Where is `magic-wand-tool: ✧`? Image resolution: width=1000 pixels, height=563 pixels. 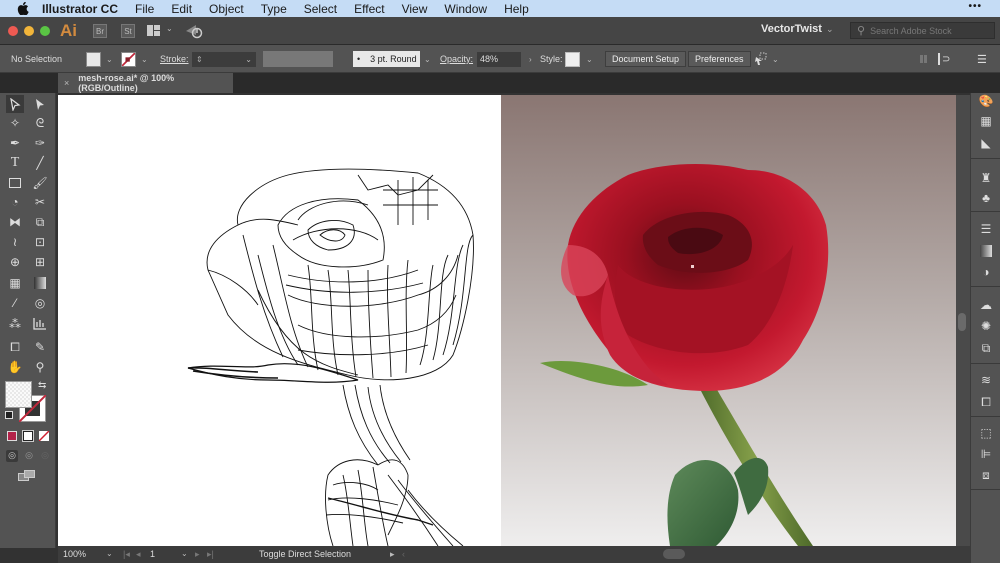
magic-wand-tool: ✧ is located at coordinates (15, 123).